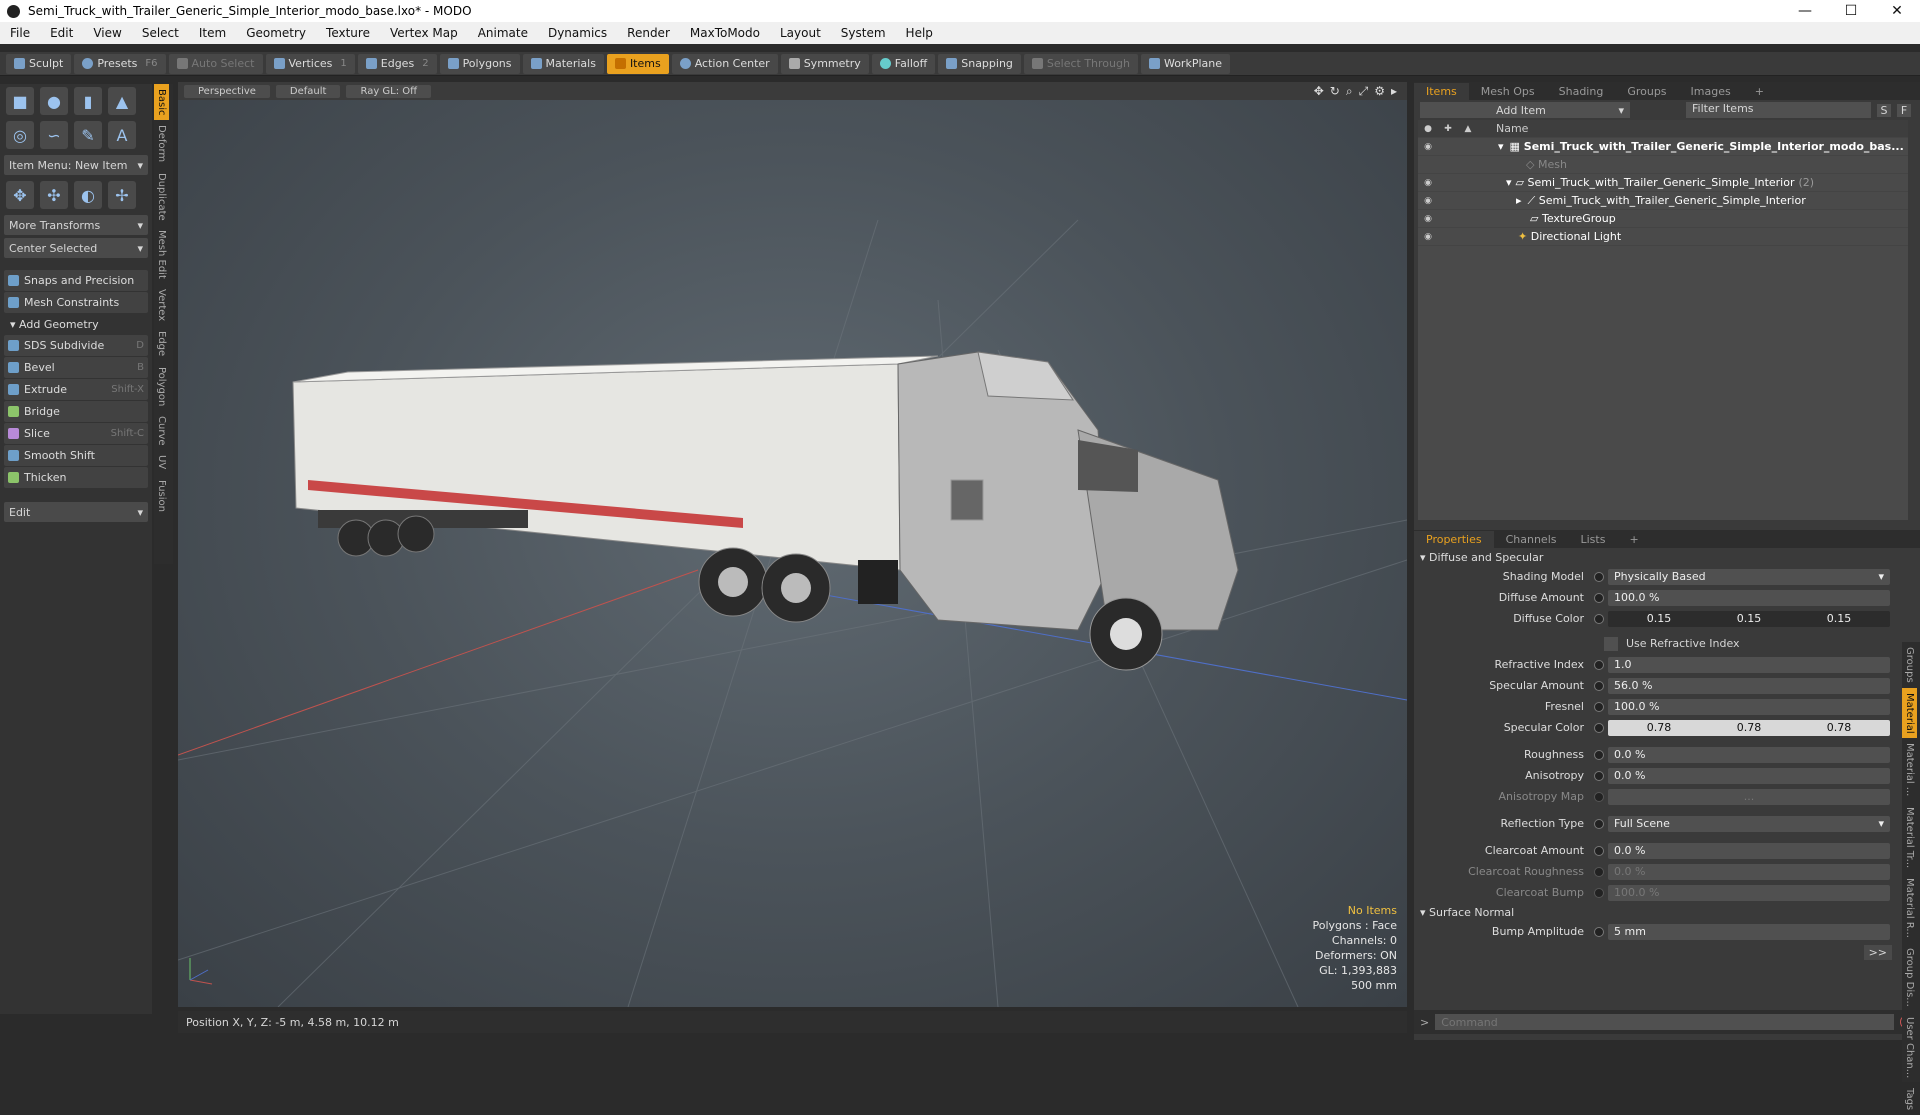  I want to click on materials-button: Materials, so click(563, 63).